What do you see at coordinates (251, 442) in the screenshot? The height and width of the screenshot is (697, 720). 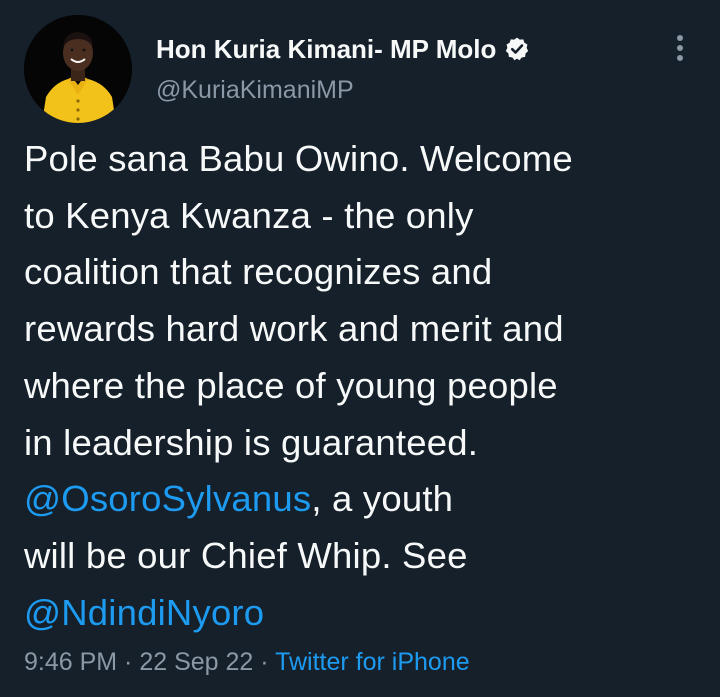 I see `tweet-line-text: in leadership is guaranteed.` at bounding box center [251, 442].